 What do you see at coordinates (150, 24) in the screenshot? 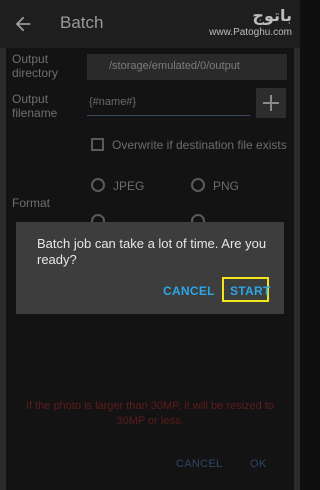
I see `app-bar: Batch باتوج www.Patoghu.com` at bounding box center [150, 24].